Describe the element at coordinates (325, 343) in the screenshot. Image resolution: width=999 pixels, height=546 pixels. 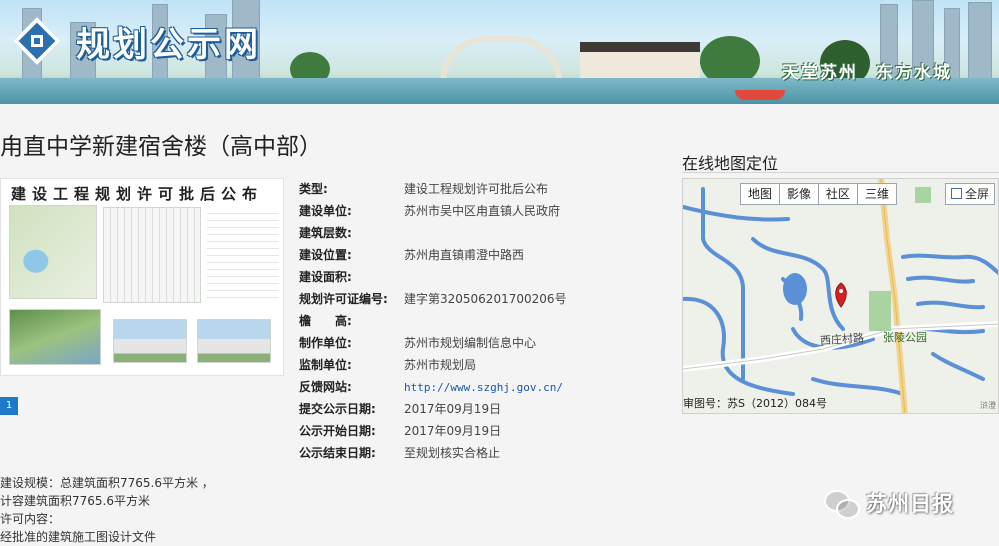
I see `info-label: 制作单位:` at that location.